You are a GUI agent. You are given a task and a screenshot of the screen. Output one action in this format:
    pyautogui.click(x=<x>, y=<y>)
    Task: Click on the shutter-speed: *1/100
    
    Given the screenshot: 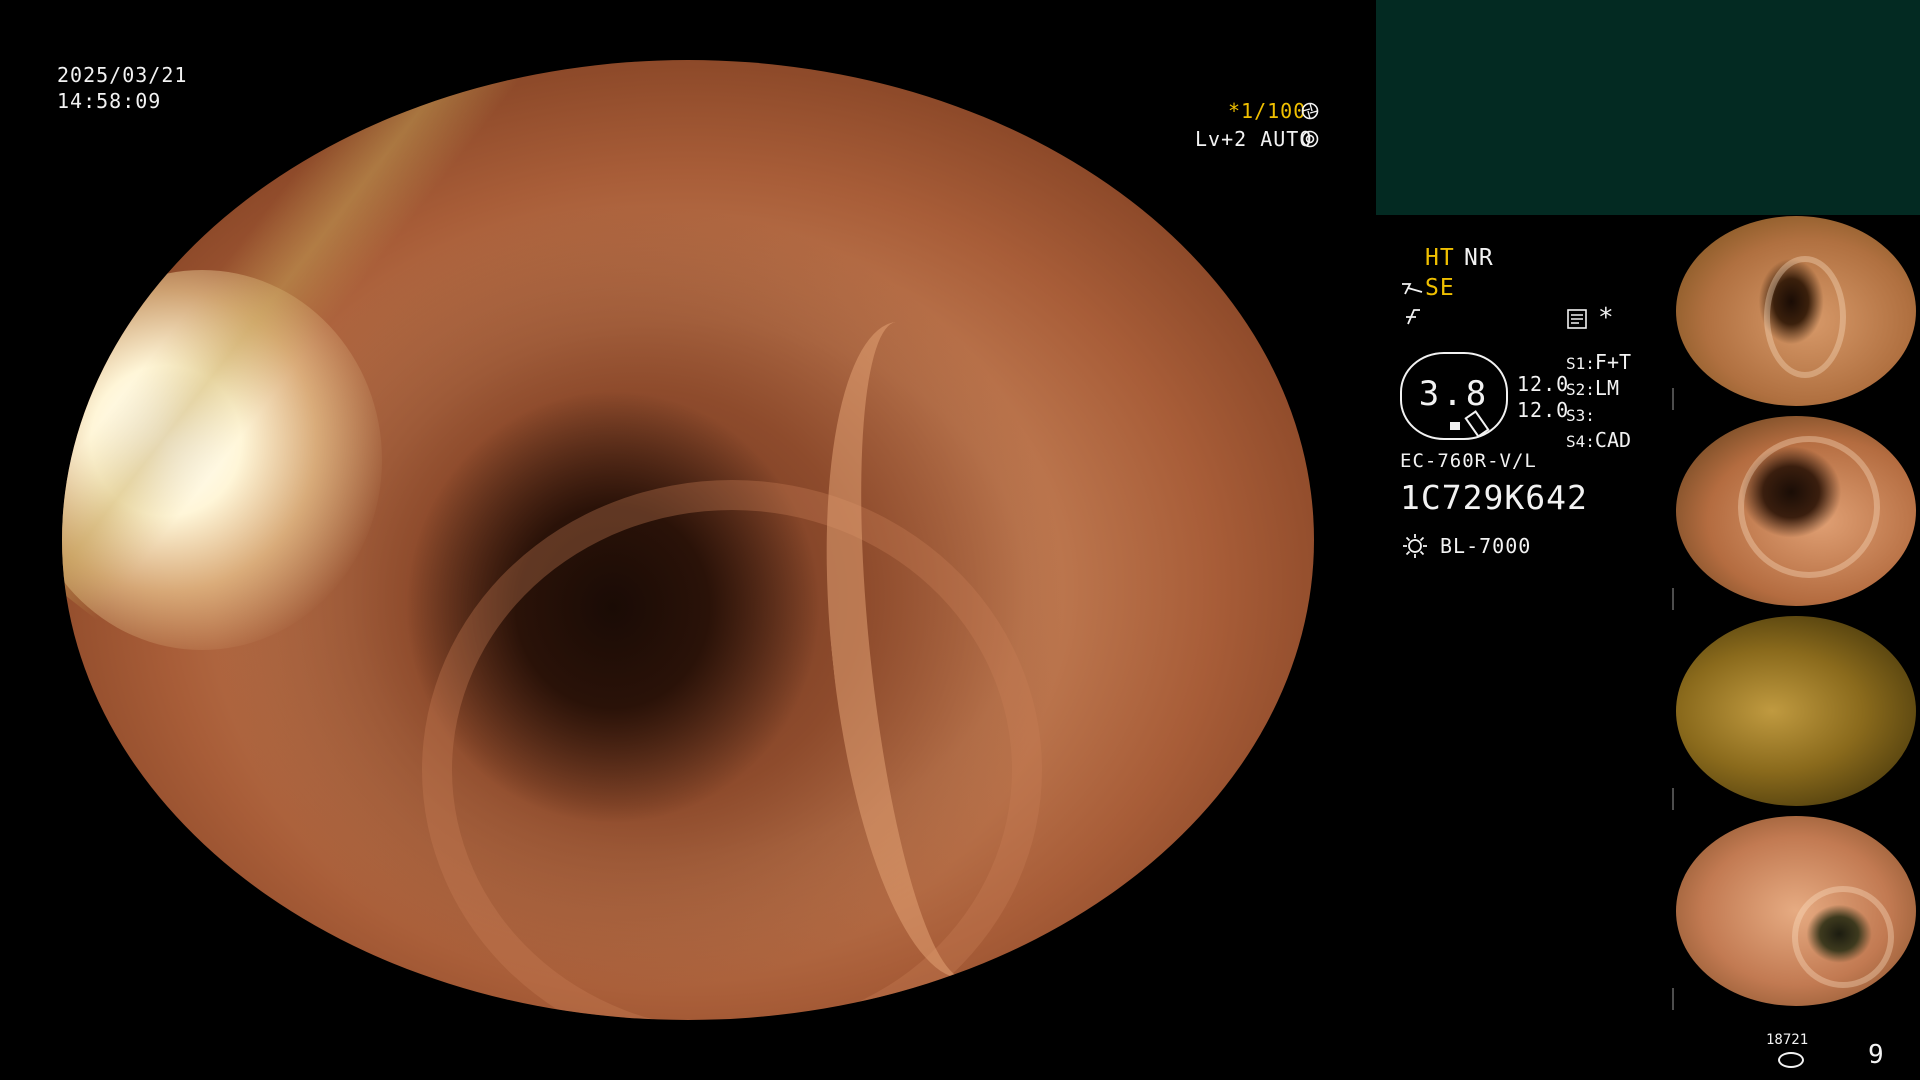 What is the action you would take?
    pyautogui.click(x=1267, y=111)
    